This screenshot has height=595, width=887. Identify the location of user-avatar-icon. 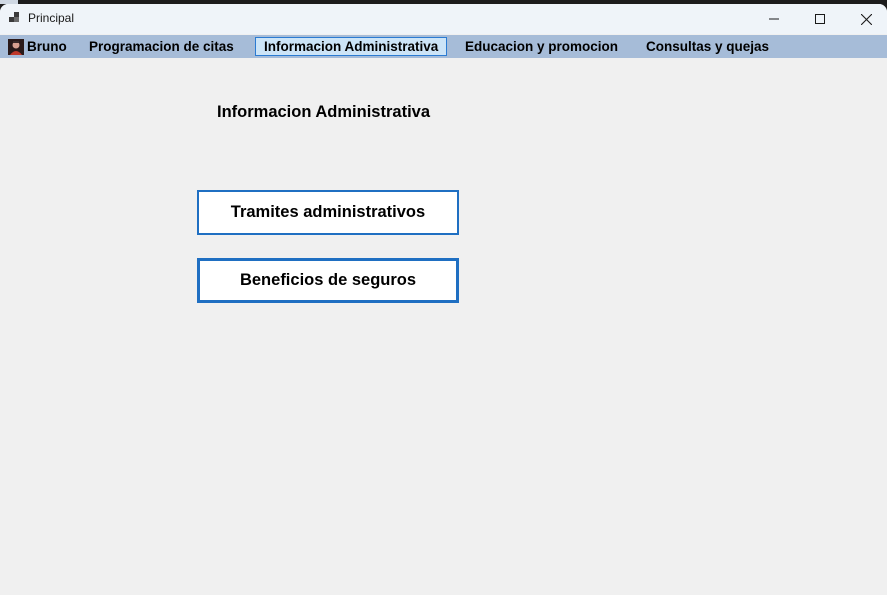
(16, 46).